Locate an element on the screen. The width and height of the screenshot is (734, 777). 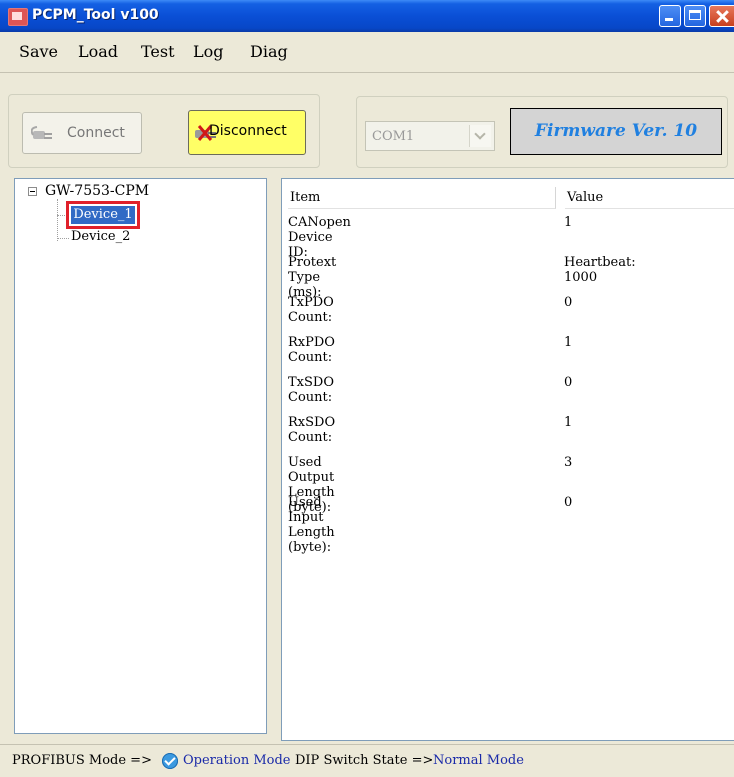
connect-label: Connect is located at coordinates (96, 133).